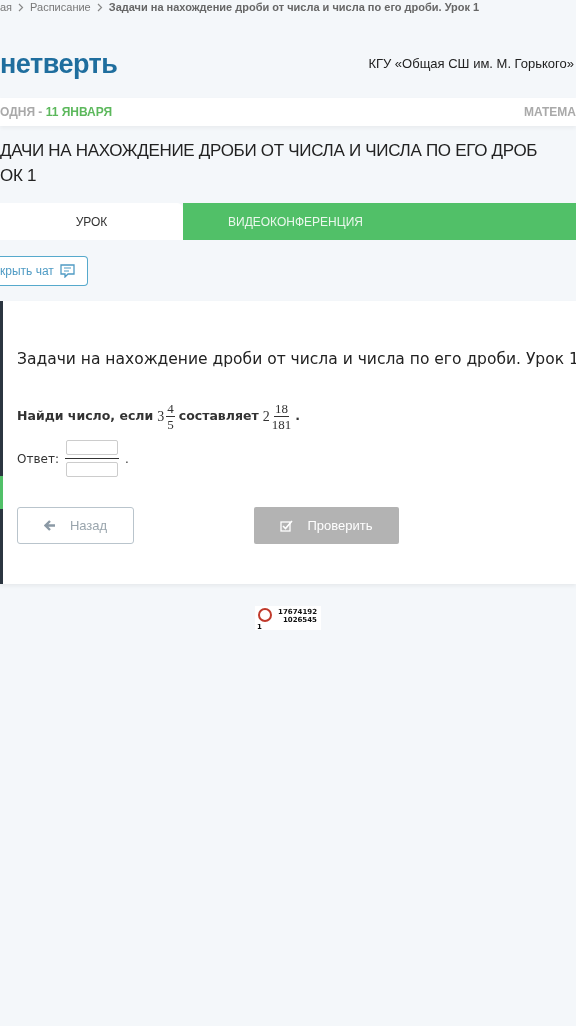  What do you see at coordinates (44, 271) in the screenshot?
I see `chat-button: крыть чат` at bounding box center [44, 271].